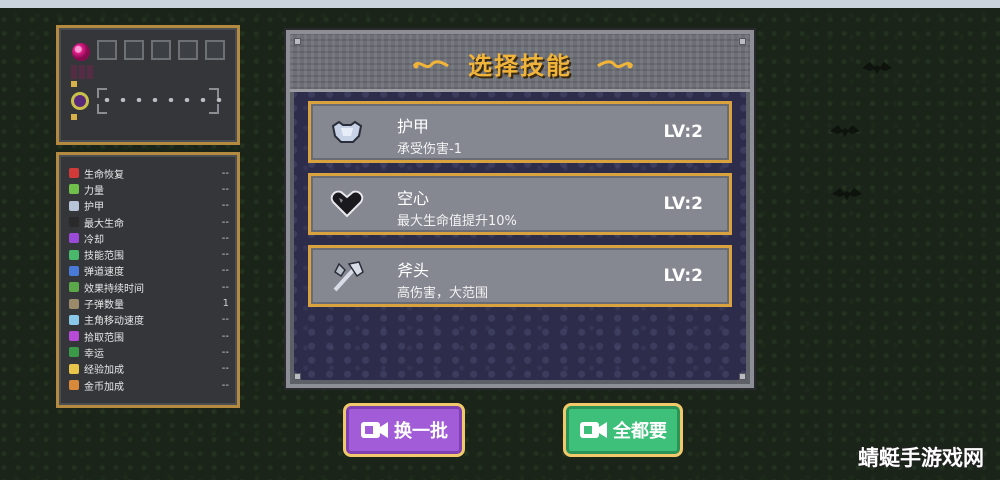 The image size is (1000, 480). What do you see at coordinates (149, 173) in the screenshot?
I see `stat-row: 生命恢复 --` at bounding box center [149, 173].